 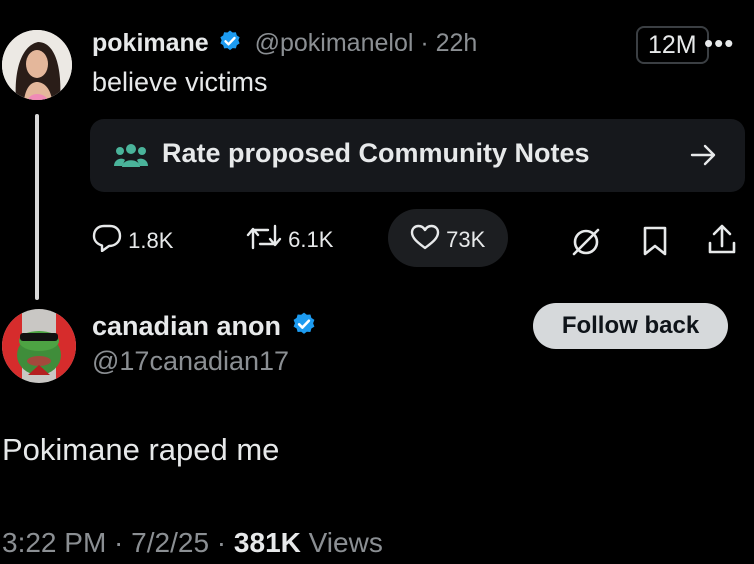 I want to click on post-text: believe victims, so click(x=180, y=82).